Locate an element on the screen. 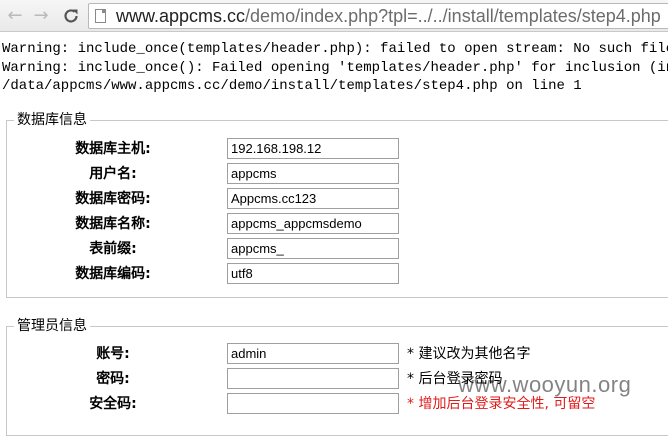 This screenshot has height=436, width=668. watermark: www.wooyun.org is located at coordinates (545, 384).